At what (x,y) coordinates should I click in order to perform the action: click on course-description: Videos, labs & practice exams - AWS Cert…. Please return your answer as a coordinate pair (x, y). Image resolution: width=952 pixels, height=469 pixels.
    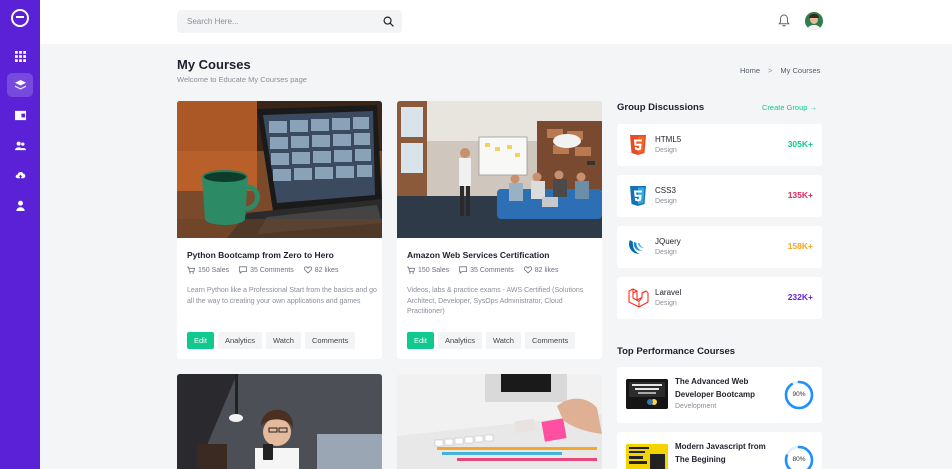
    Looking at the image, I should click on (495, 301).